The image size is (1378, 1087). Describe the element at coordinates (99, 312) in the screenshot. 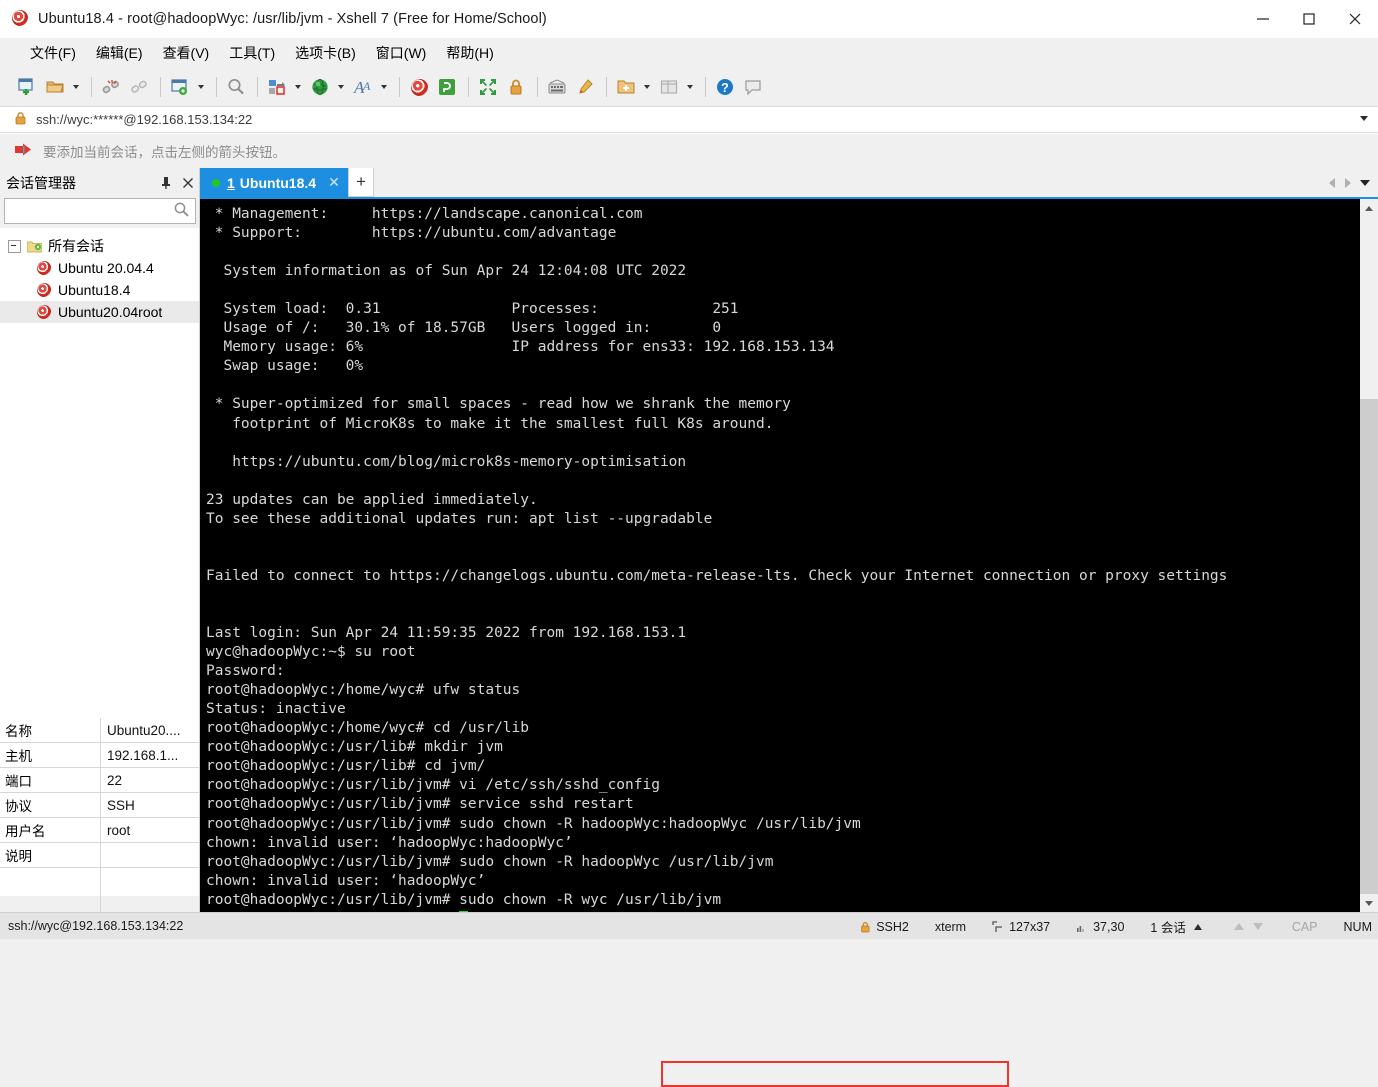

I see `tree-node-ubuntu20-04root: Ubuntu20.04root` at that location.